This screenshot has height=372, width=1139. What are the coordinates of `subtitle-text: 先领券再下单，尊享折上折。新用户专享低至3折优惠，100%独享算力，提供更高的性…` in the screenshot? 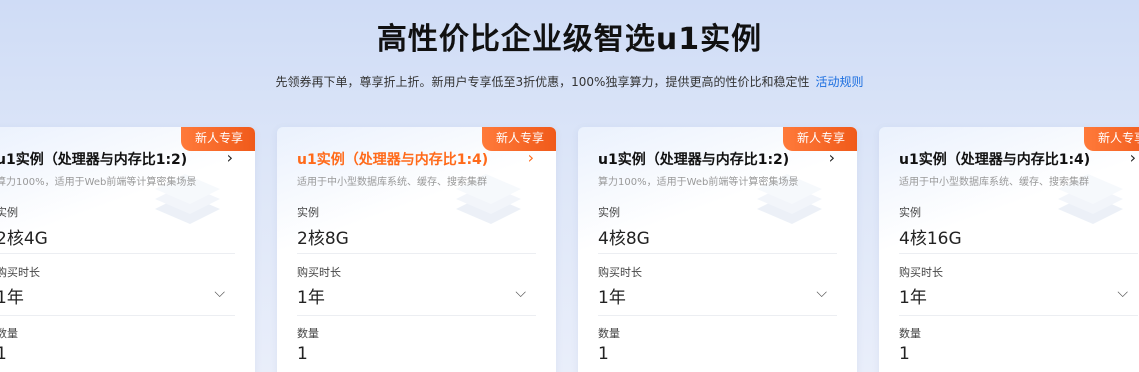 It's located at (542, 82).